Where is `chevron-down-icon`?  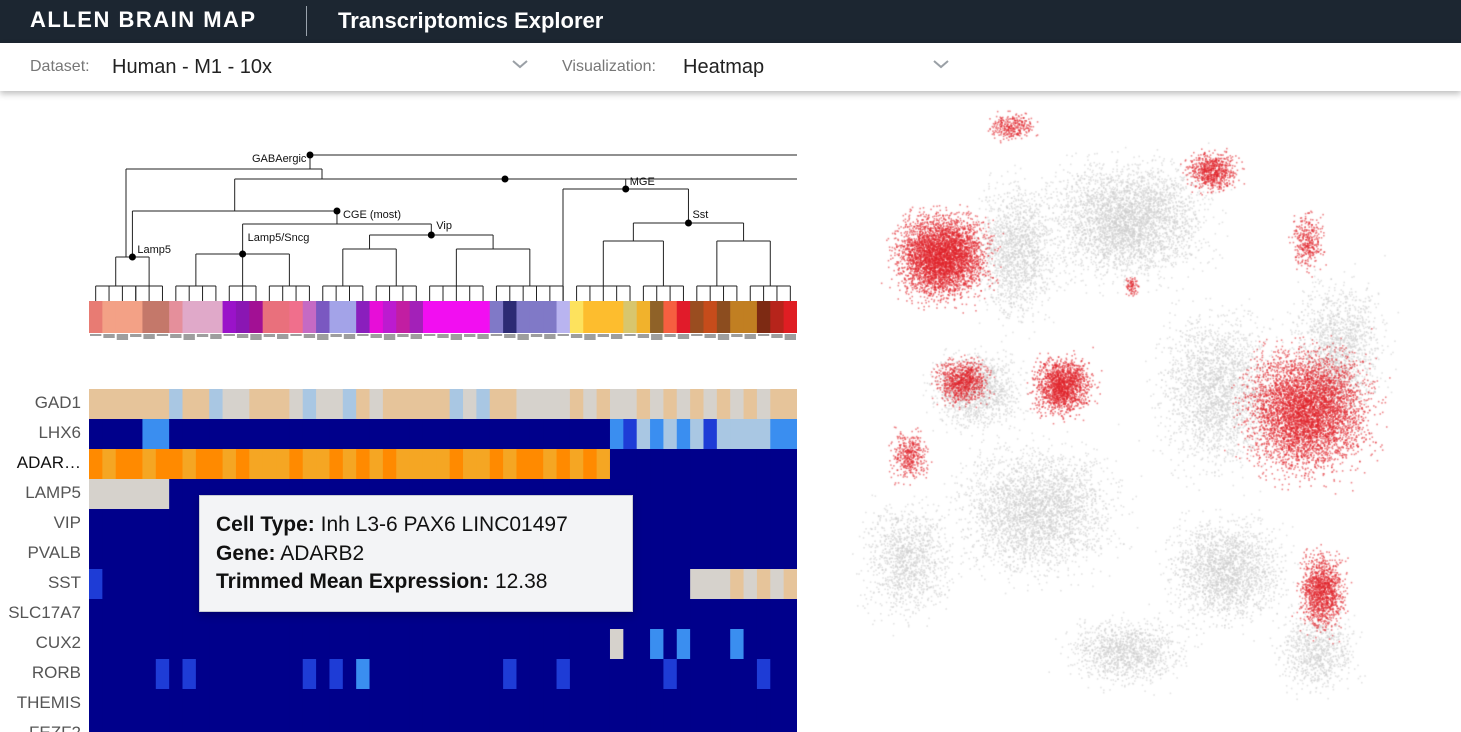 chevron-down-icon is located at coordinates (520, 64).